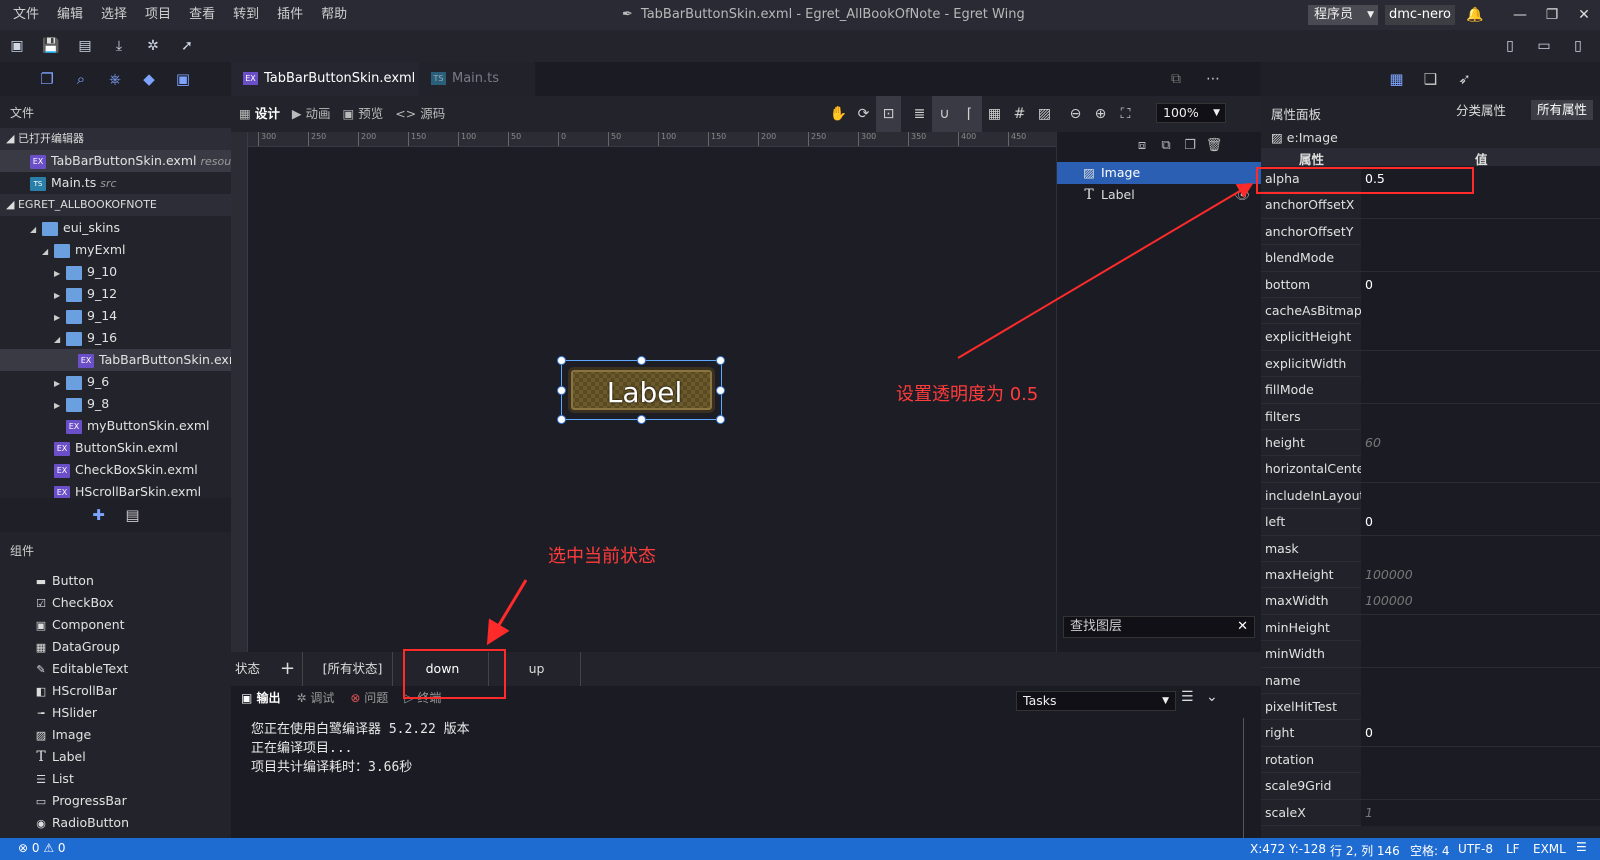 This screenshot has height=860, width=1600. I want to click on menu-select: 选择, so click(114, 15).